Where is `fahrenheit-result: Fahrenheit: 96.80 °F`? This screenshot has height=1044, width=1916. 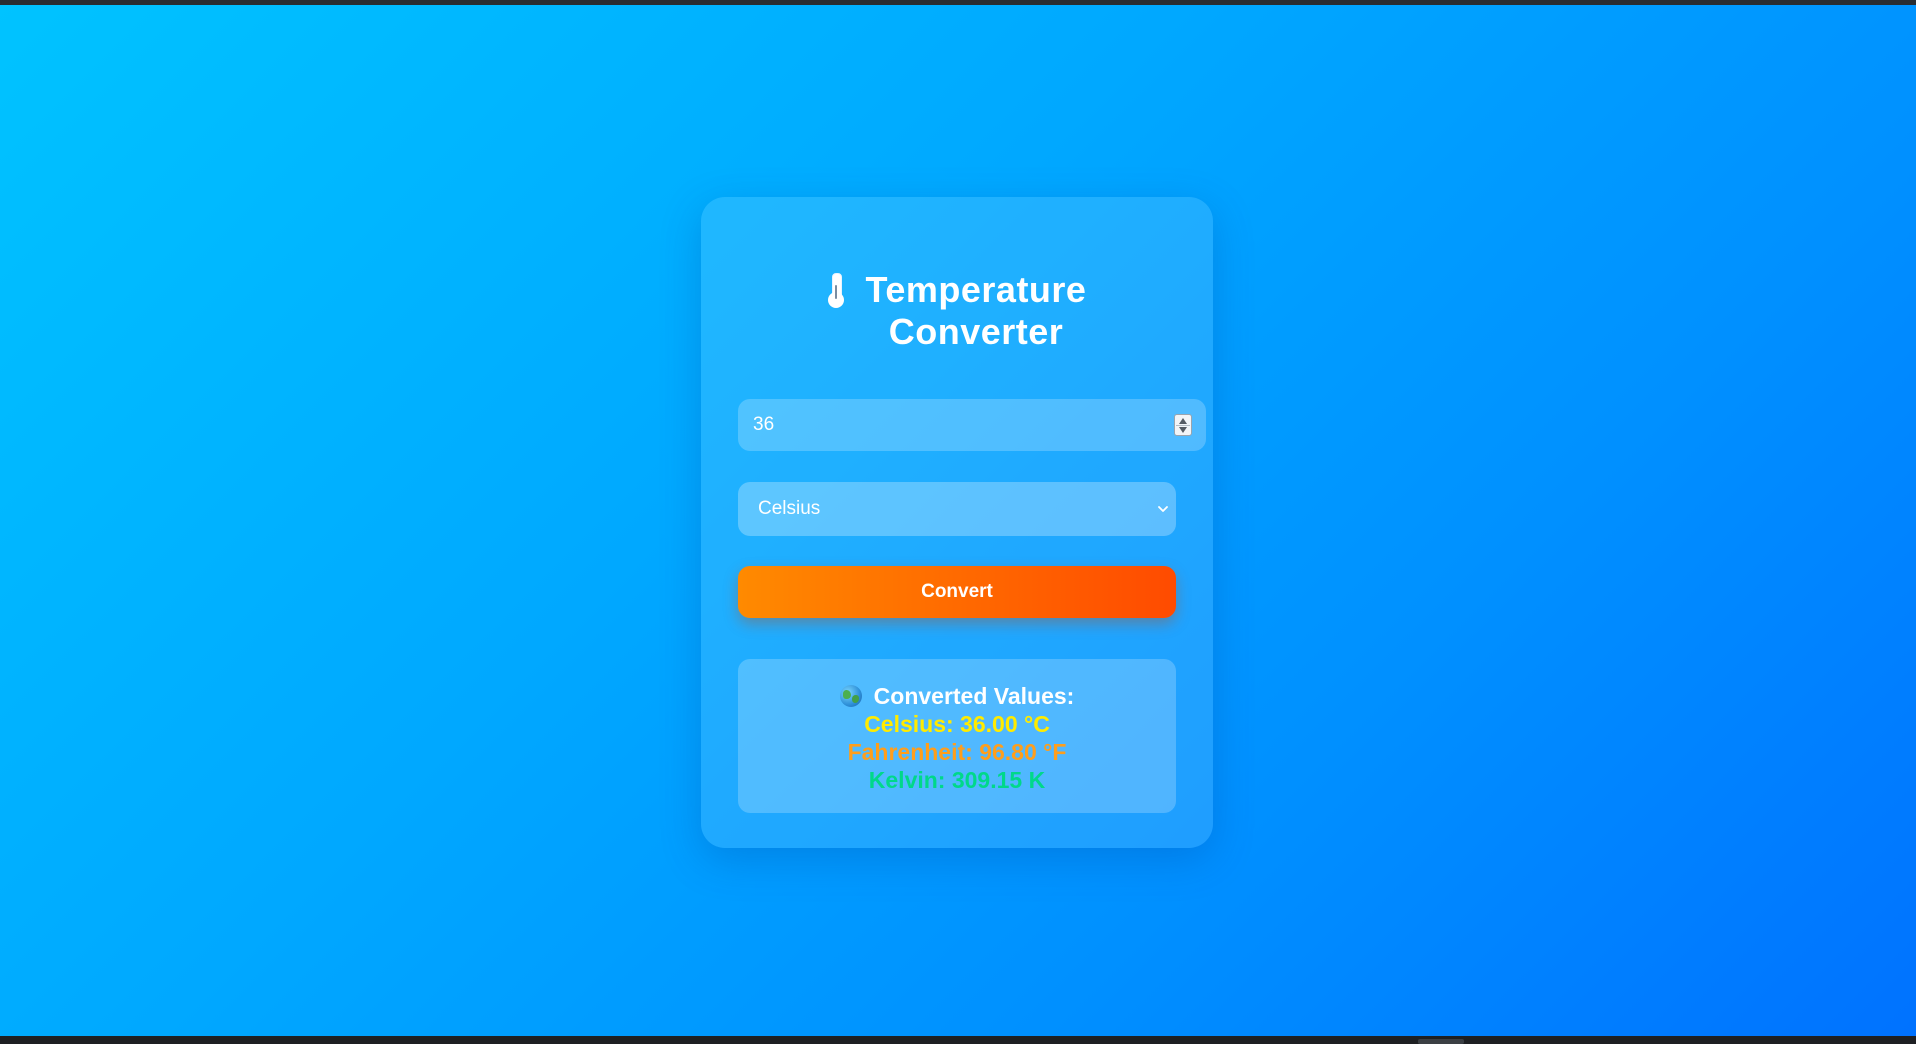 fahrenheit-result: Fahrenheit: 96.80 °F is located at coordinates (957, 752).